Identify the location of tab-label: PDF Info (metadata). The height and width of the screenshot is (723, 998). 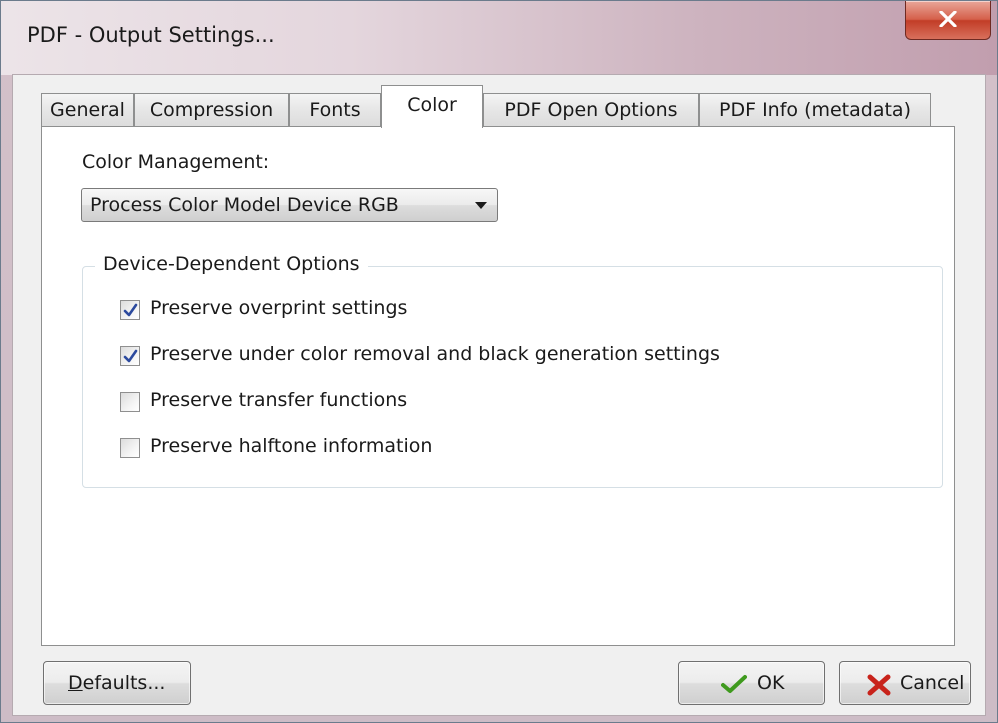
(815, 110).